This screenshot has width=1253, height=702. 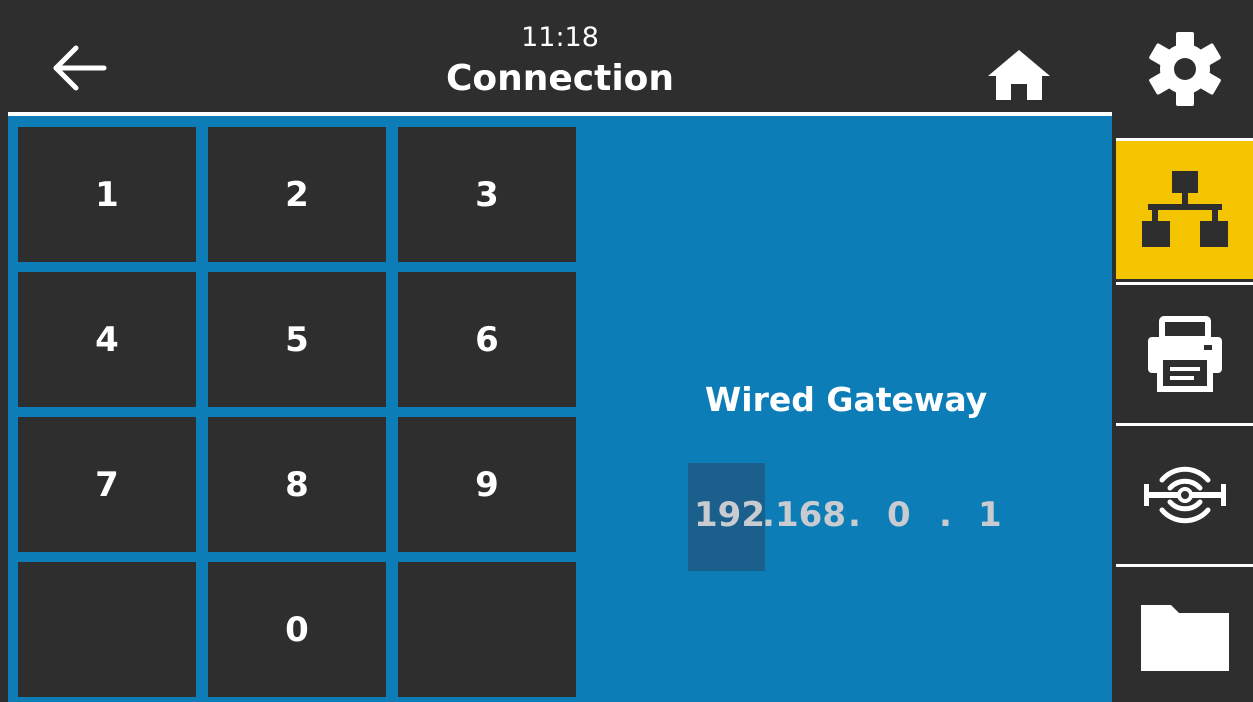 What do you see at coordinates (810, 515) in the screenshot?
I see `ip-octet-2: 168` at bounding box center [810, 515].